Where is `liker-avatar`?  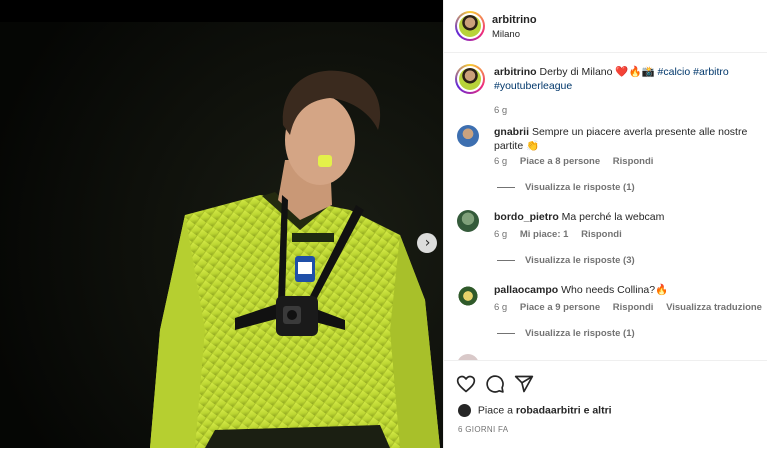
liker-avatar is located at coordinates (464, 410).